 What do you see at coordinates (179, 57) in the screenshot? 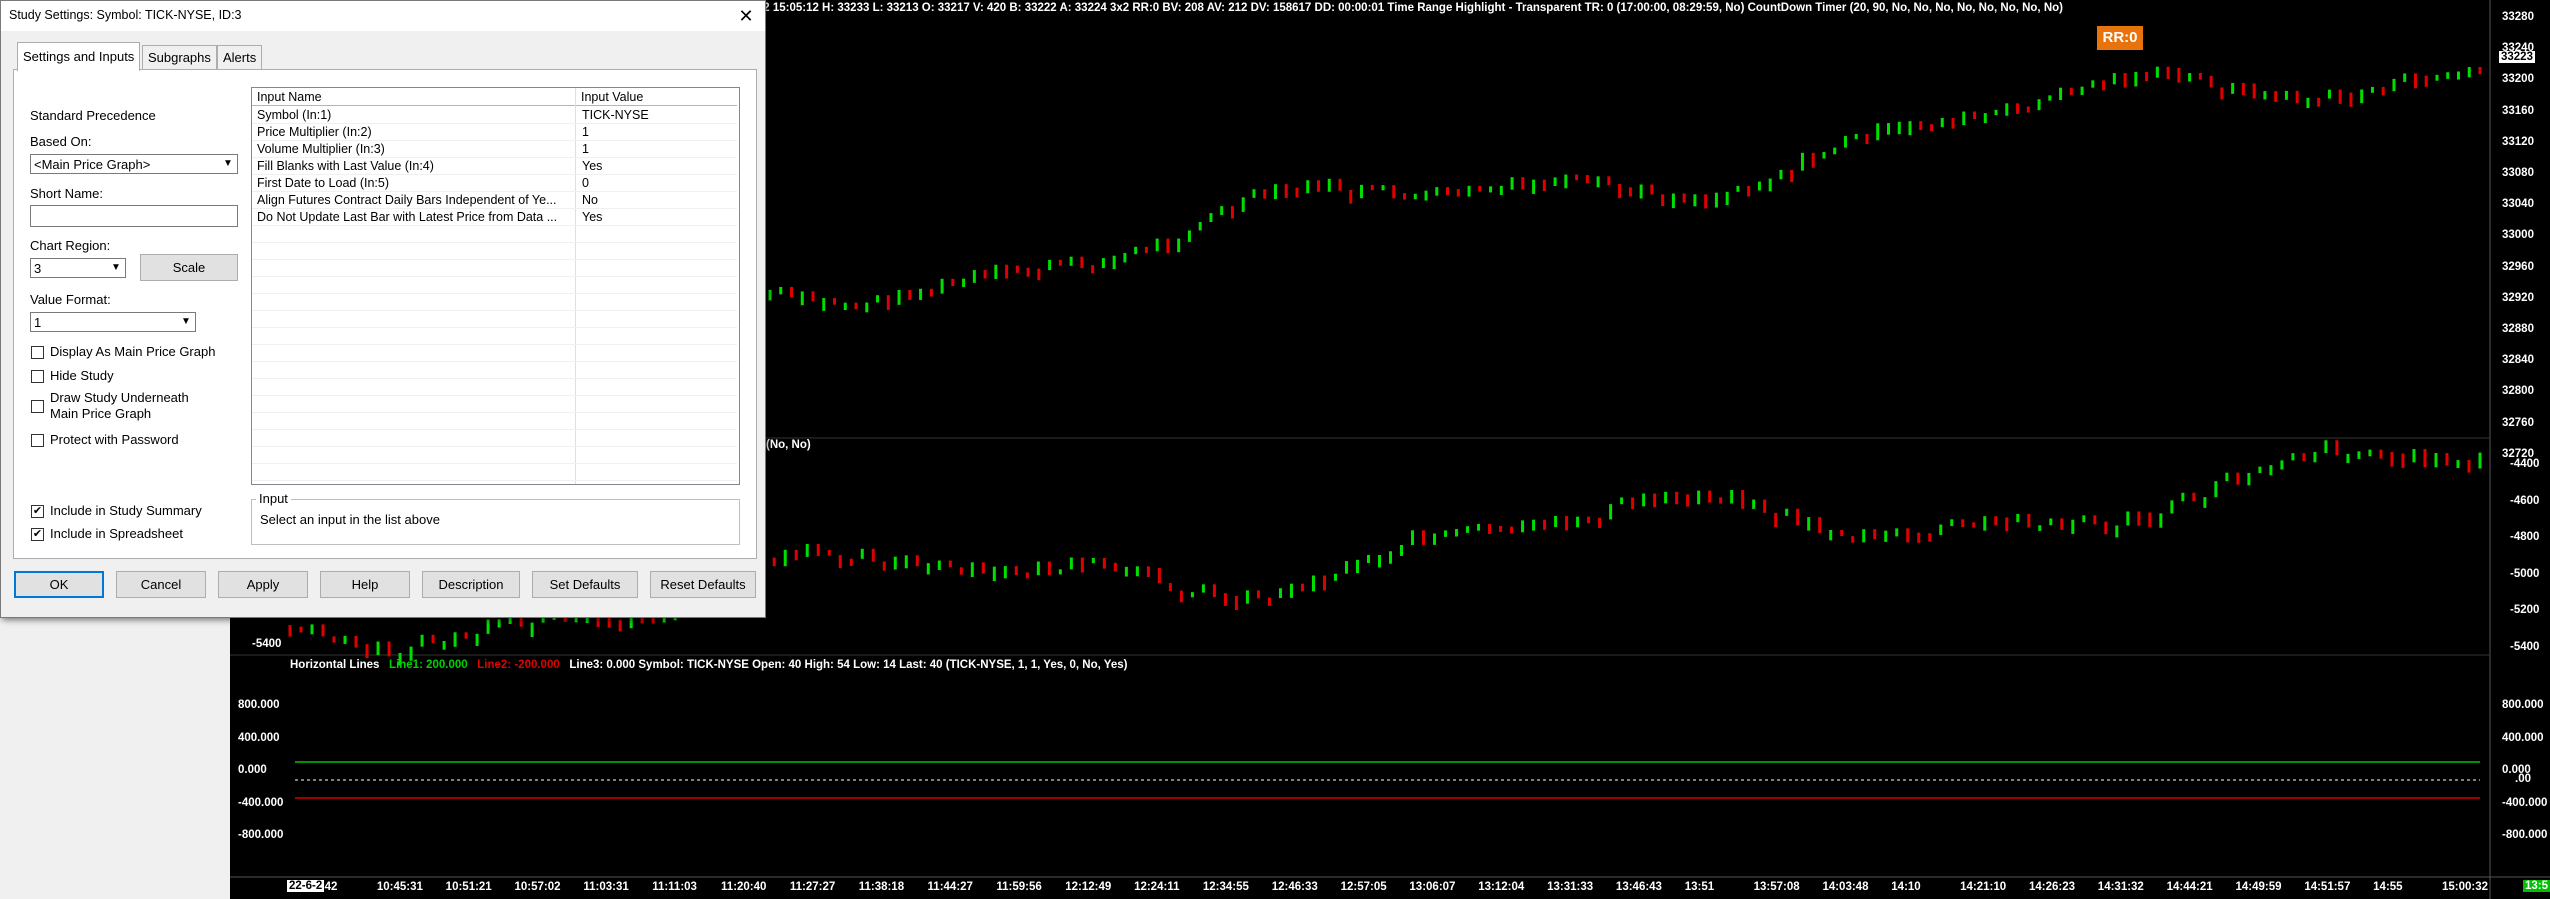
I see `tab-subgraphs: Subgraphs` at bounding box center [179, 57].